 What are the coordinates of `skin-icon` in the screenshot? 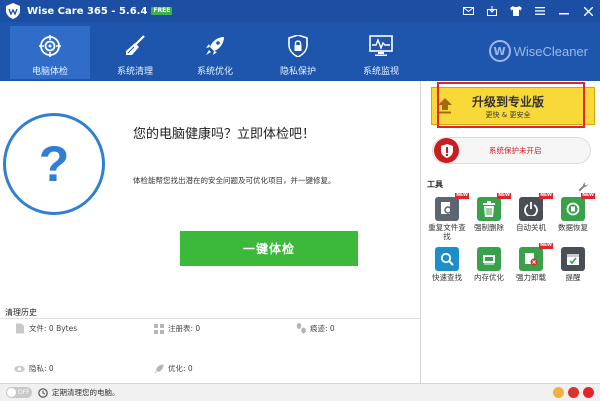 It's located at (516, 11).